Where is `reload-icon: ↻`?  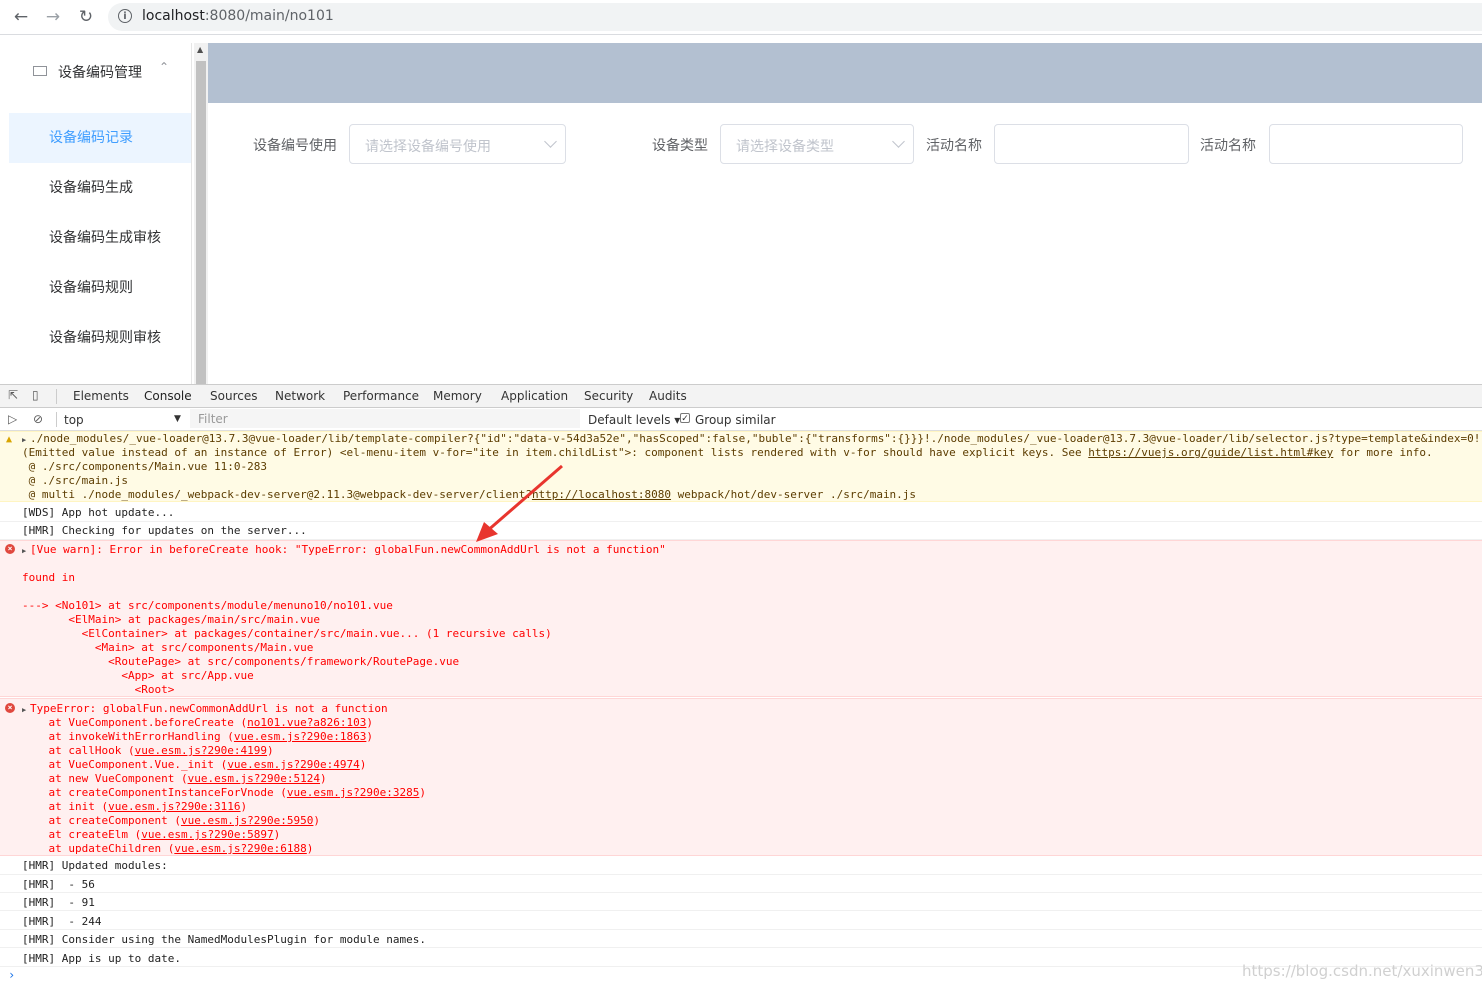
reload-icon: ↻ is located at coordinates (86, 17).